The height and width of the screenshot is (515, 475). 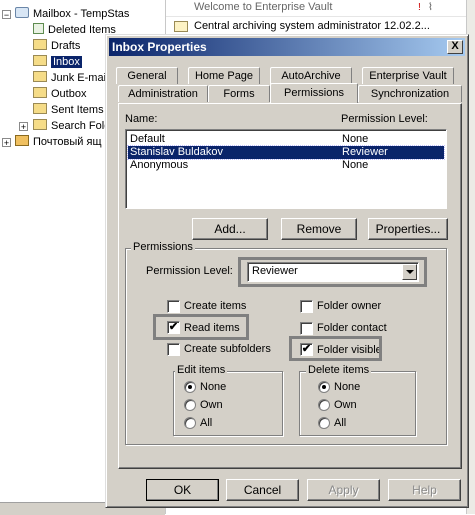 What do you see at coordinates (190, 405) in the screenshot?
I see `edit-own-radio` at bounding box center [190, 405].